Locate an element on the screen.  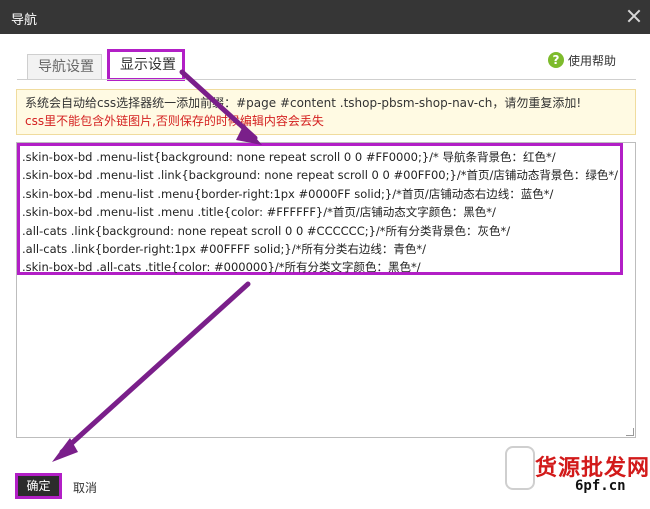
dialog-title: 导航 is located at coordinates (24, 20).